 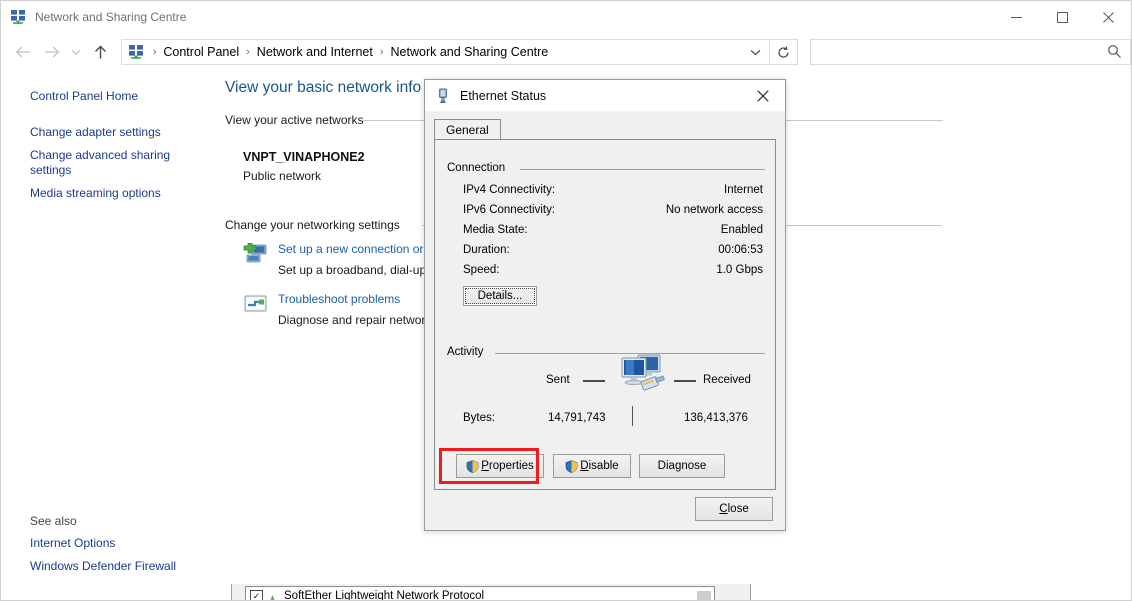 I want to click on tab-general: General, so click(x=467, y=129).